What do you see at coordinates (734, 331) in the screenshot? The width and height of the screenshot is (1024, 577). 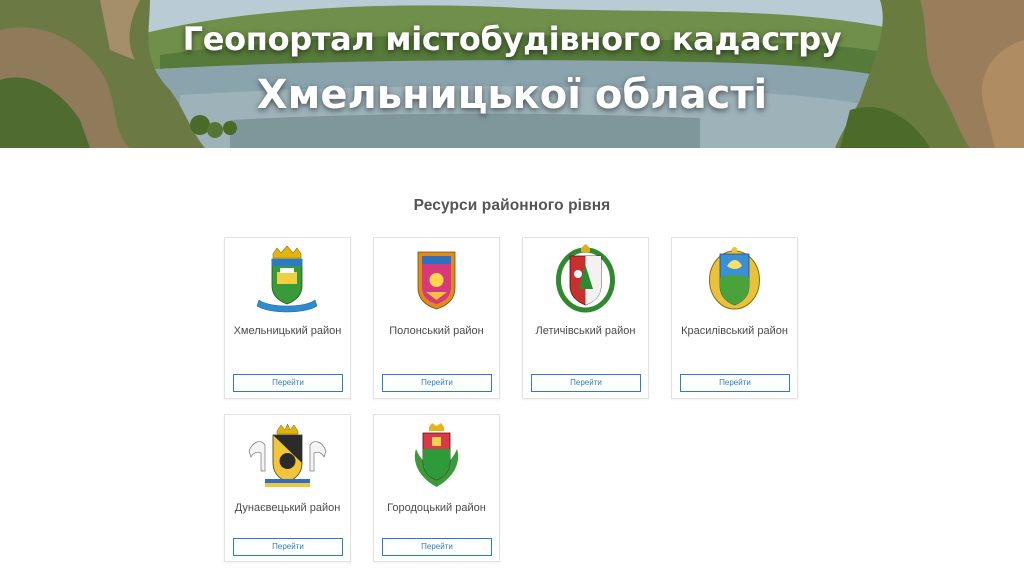 I see `district-name: Красилівський район` at bounding box center [734, 331].